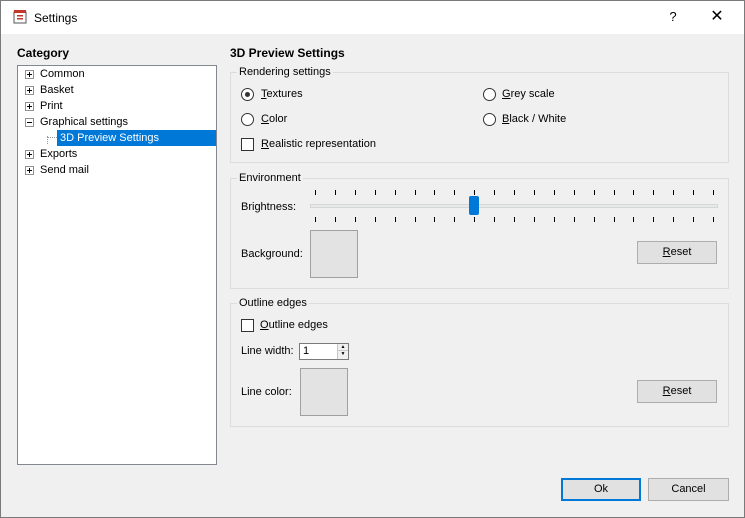 The width and height of the screenshot is (745, 518). I want to click on stepper-buttons: ▲ ▼, so click(342, 351).